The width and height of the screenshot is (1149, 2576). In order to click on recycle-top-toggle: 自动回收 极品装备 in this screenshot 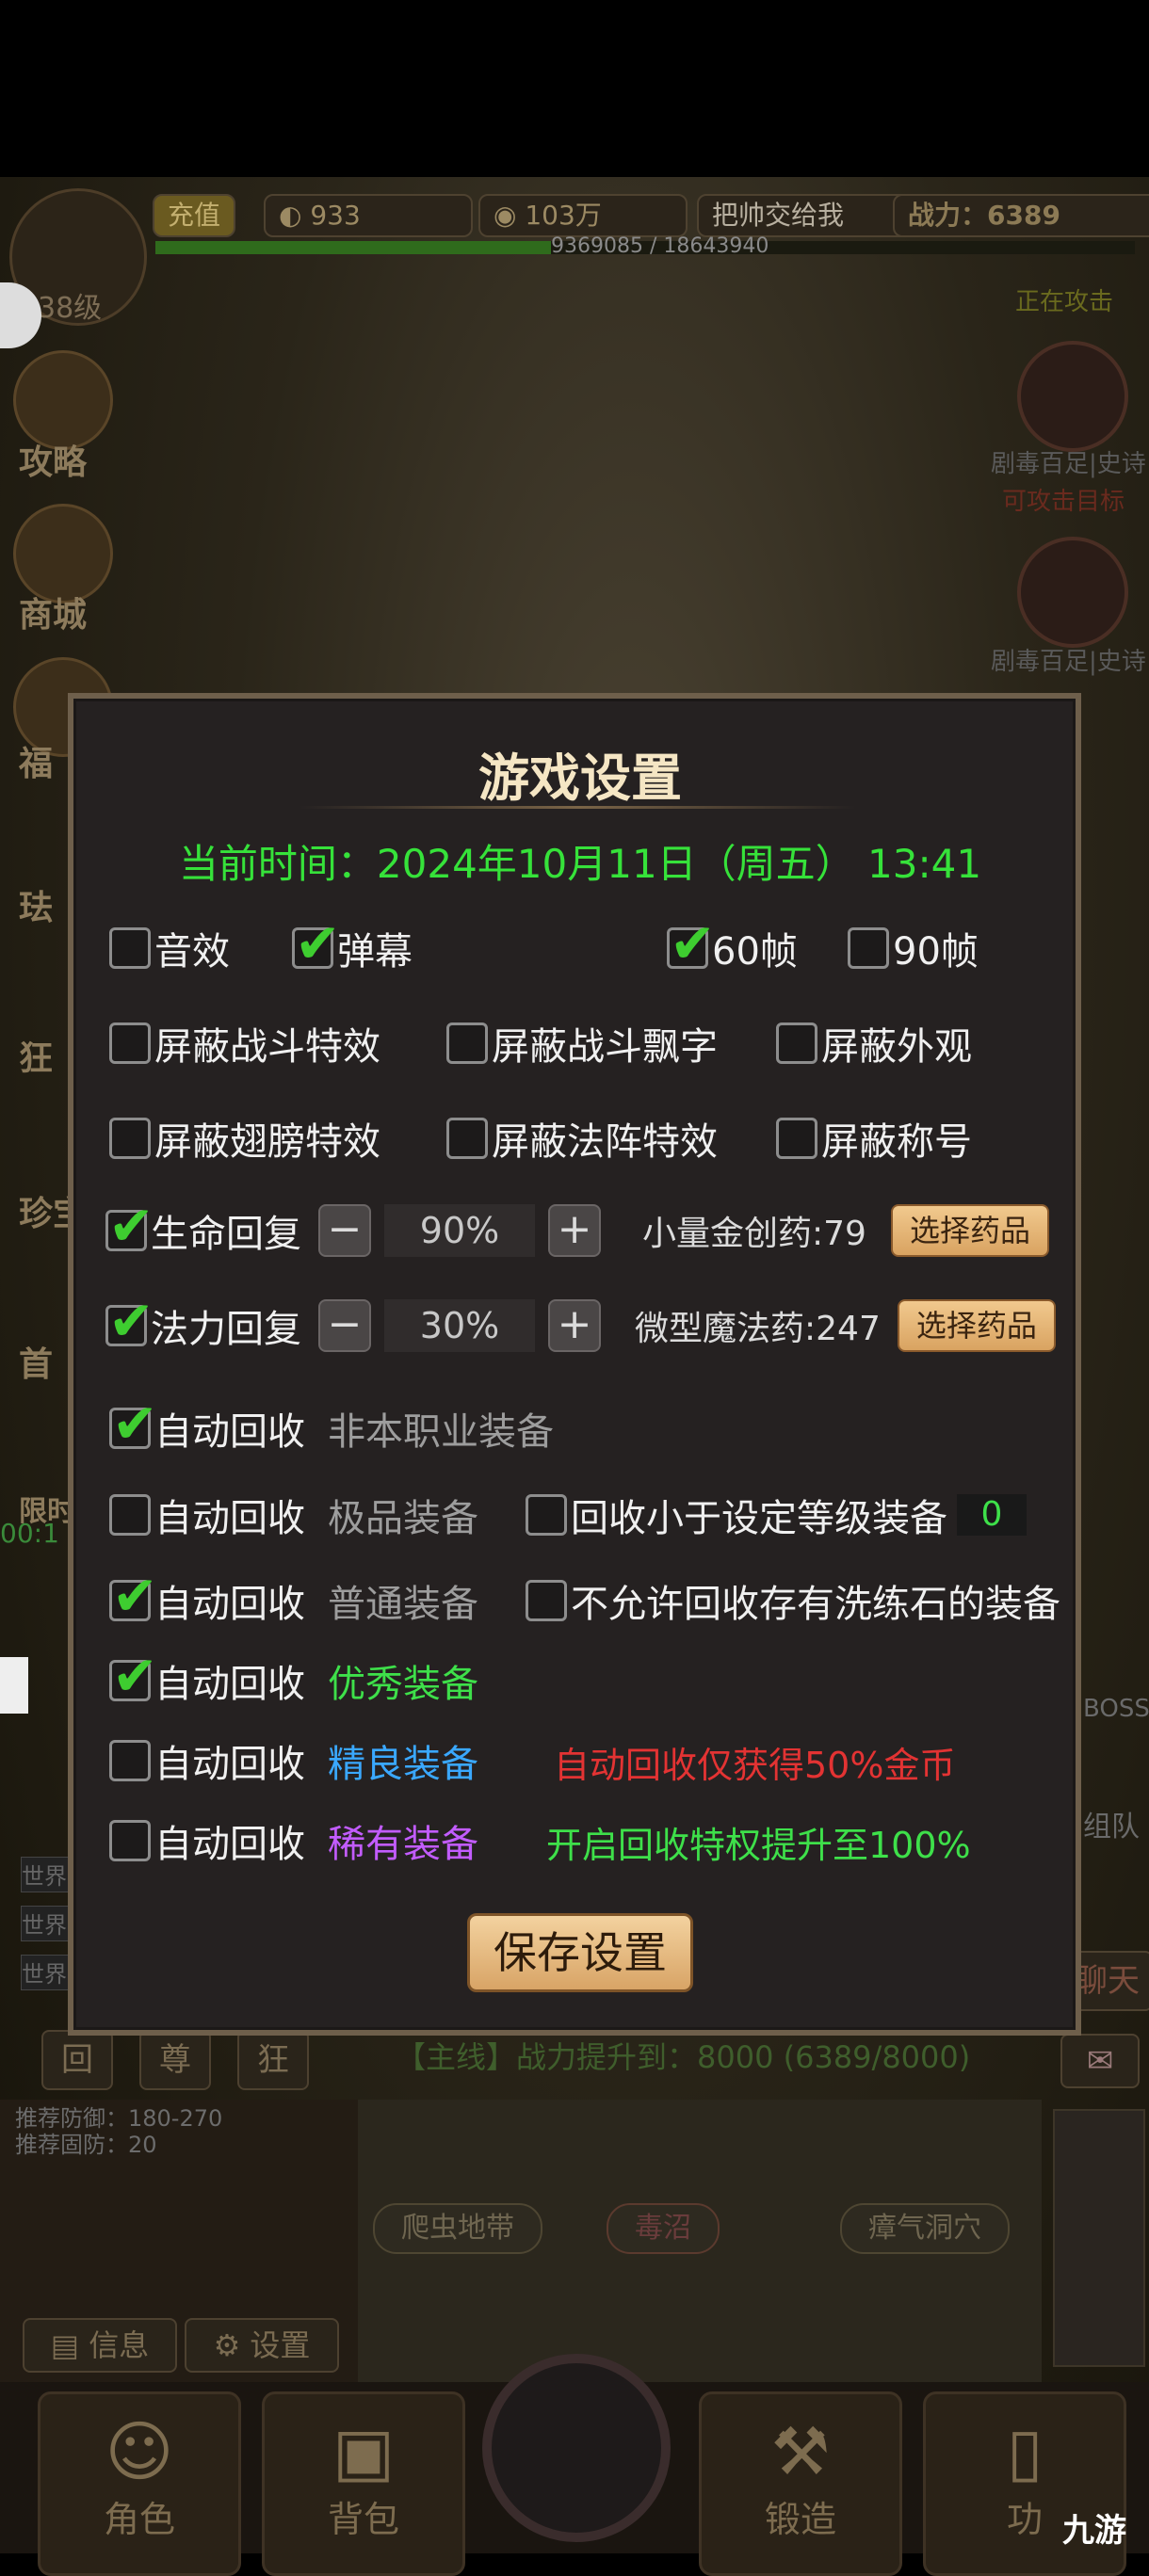, I will do `click(293, 1515)`.